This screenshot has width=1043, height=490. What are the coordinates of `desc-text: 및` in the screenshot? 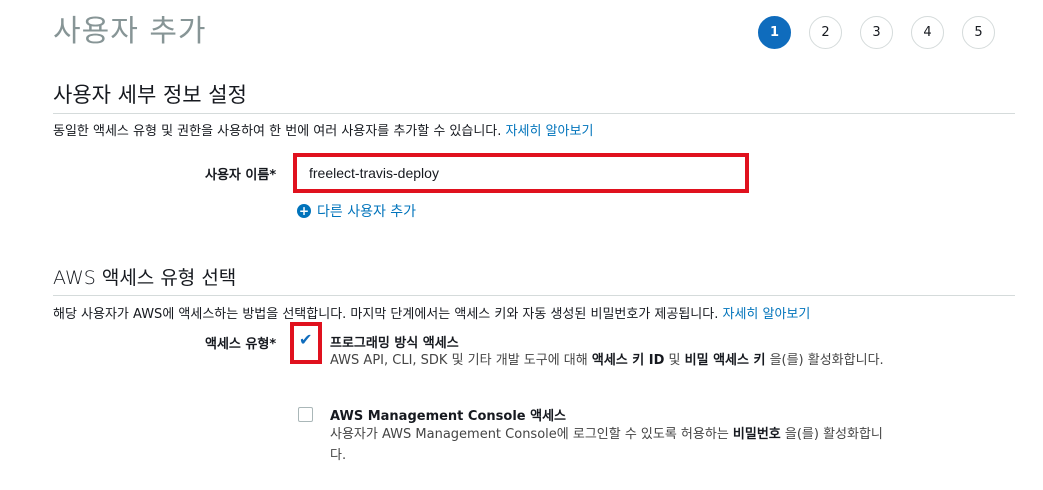 It's located at (674, 360).